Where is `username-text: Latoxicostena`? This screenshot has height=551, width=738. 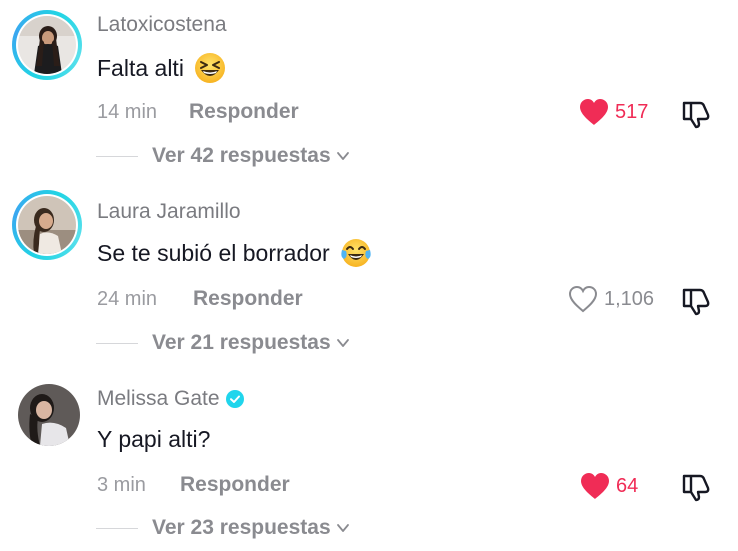 username-text: Latoxicostena is located at coordinates (162, 24).